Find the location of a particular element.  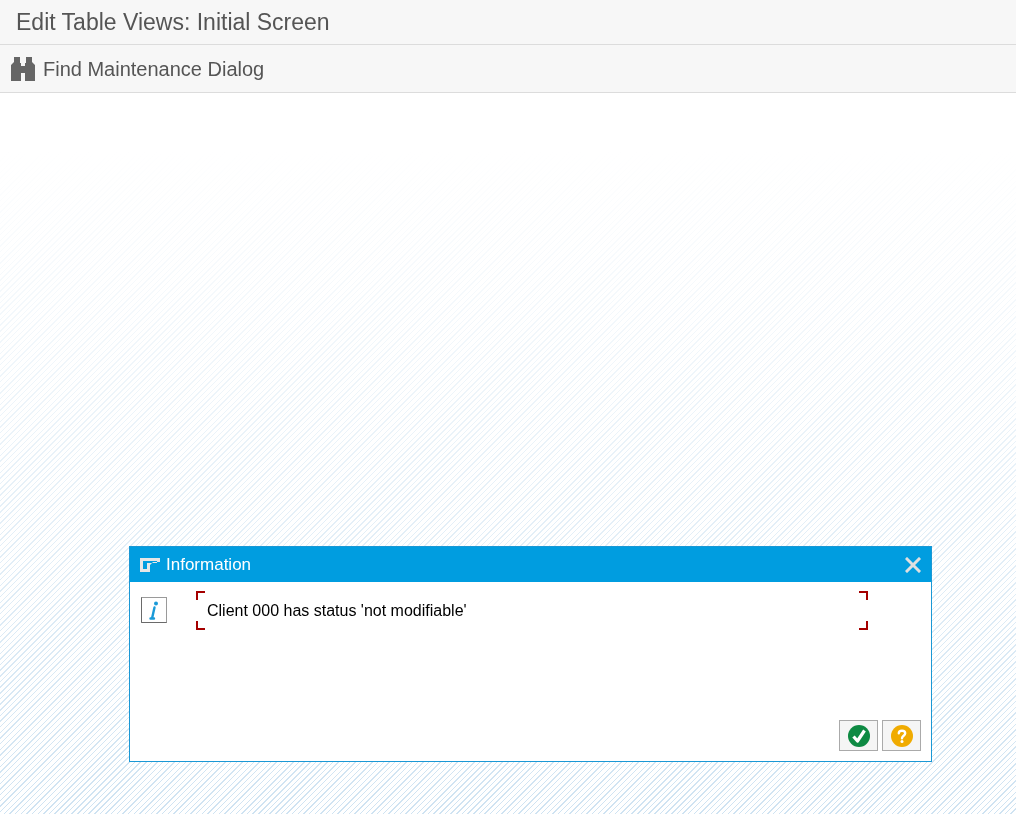

checkmark-icon is located at coordinates (858, 735).